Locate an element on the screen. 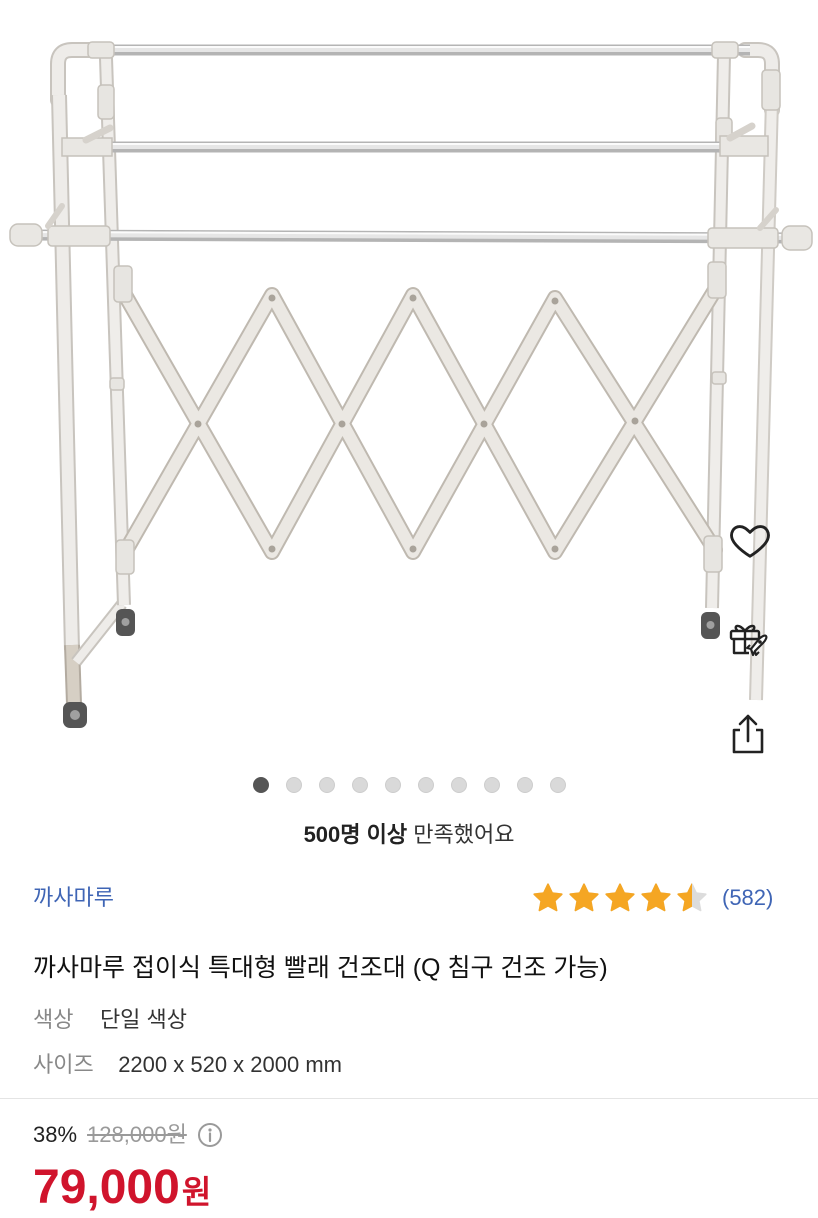 The image size is (818, 1218). divider is located at coordinates (409, 1098).